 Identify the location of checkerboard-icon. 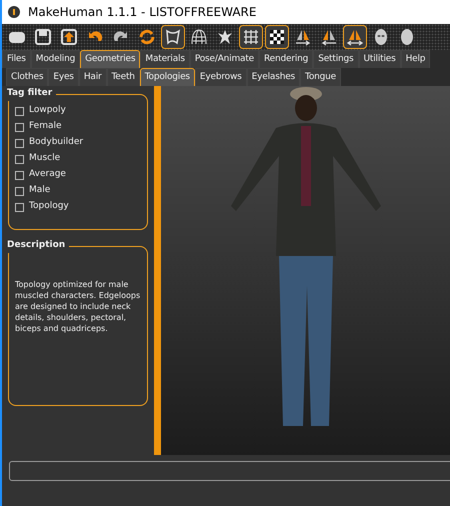
(277, 37).